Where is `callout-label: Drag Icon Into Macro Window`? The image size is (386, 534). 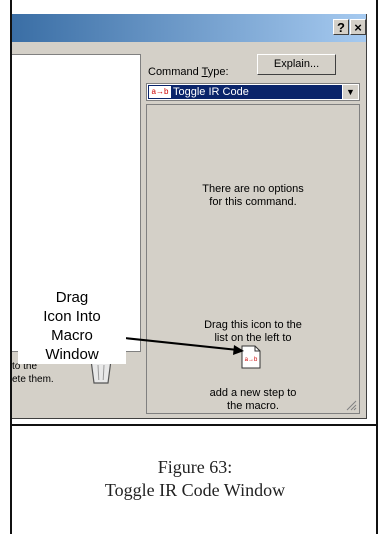 callout-label: Drag Icon Into Macro Window is located at coordinates (72, 326).